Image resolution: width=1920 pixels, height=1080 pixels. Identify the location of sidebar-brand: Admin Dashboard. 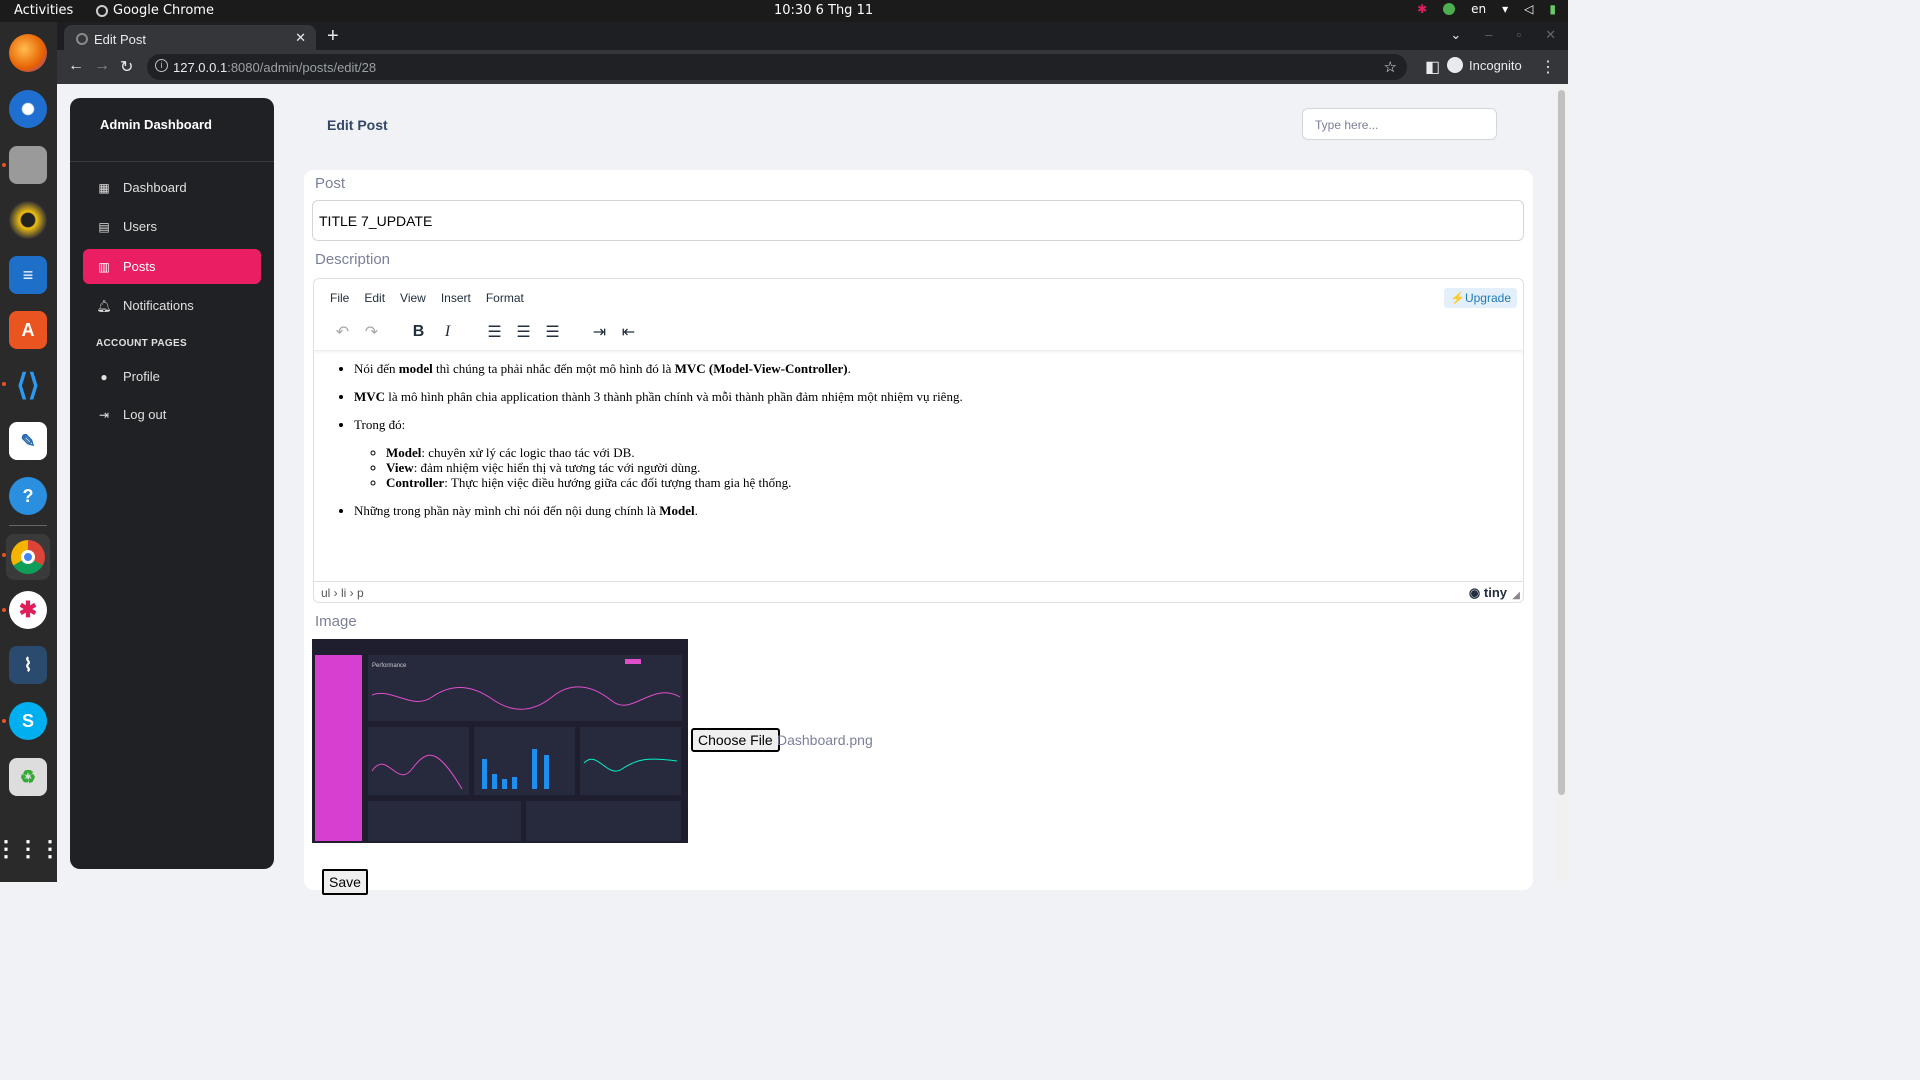
(156, 124).